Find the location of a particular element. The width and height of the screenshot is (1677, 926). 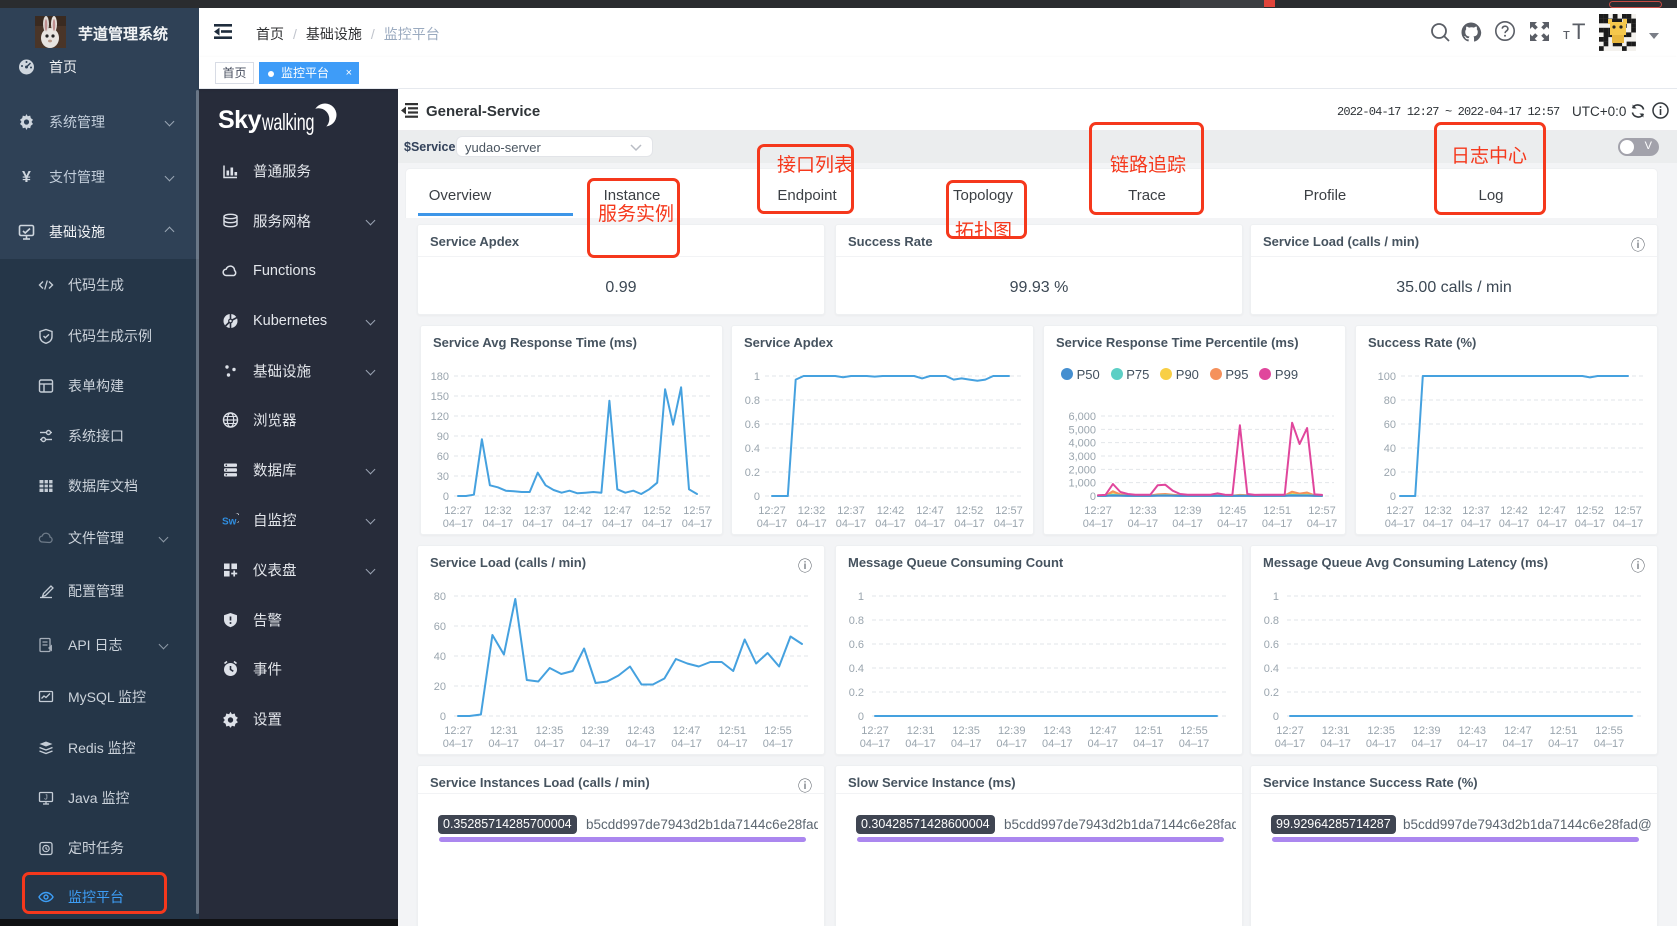

svg-text: 40 is located at coordinates (440, 657).